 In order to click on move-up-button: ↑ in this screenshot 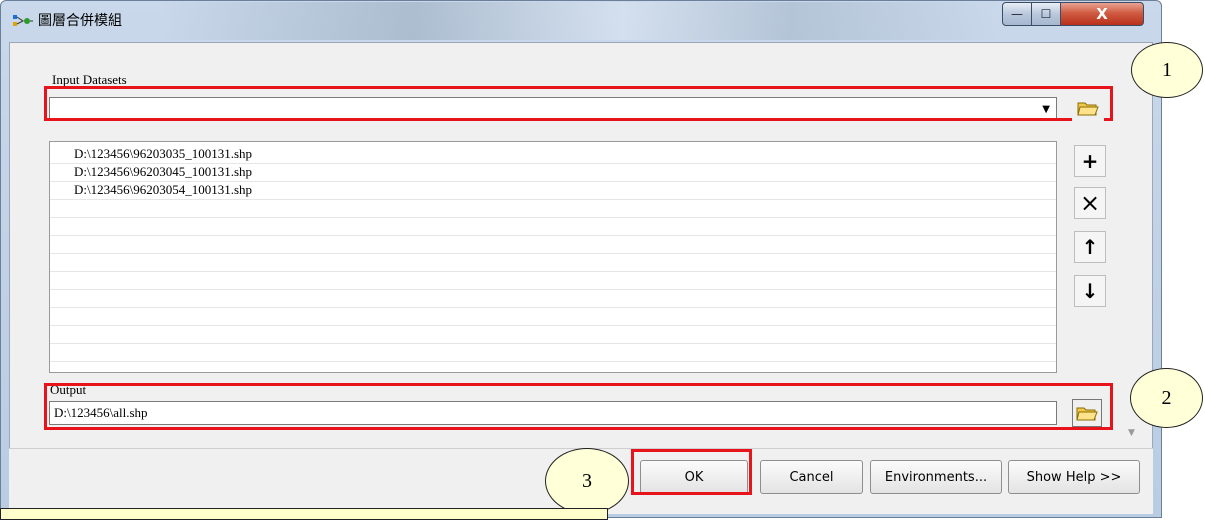, I will do `click(1090, 247)`.